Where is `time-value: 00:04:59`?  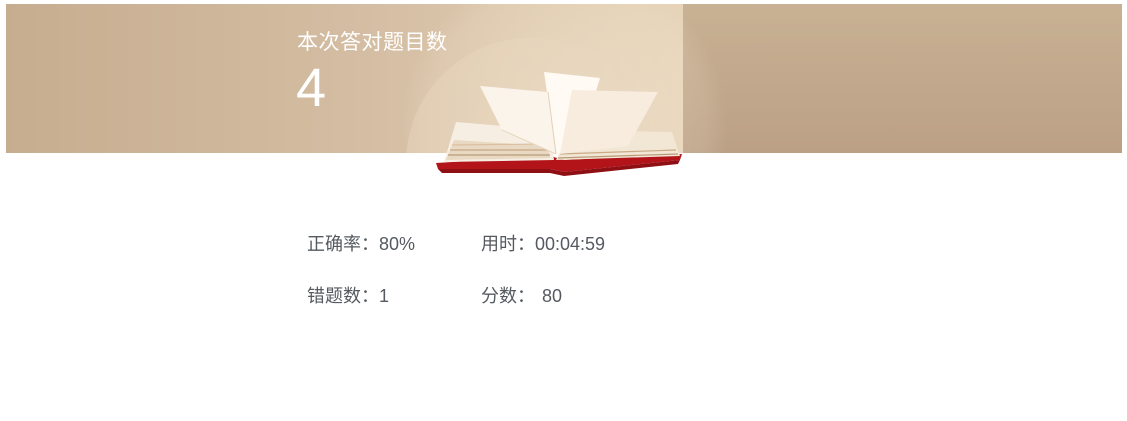 time-value: 00:04:59 is located at coordinates (570, 244).